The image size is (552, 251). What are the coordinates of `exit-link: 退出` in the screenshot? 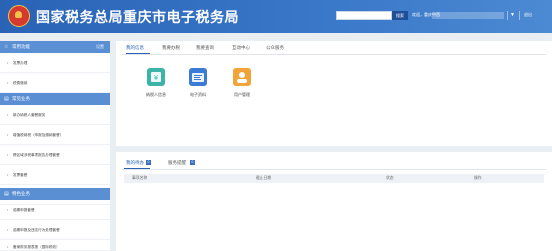 It's located at (528, 15).